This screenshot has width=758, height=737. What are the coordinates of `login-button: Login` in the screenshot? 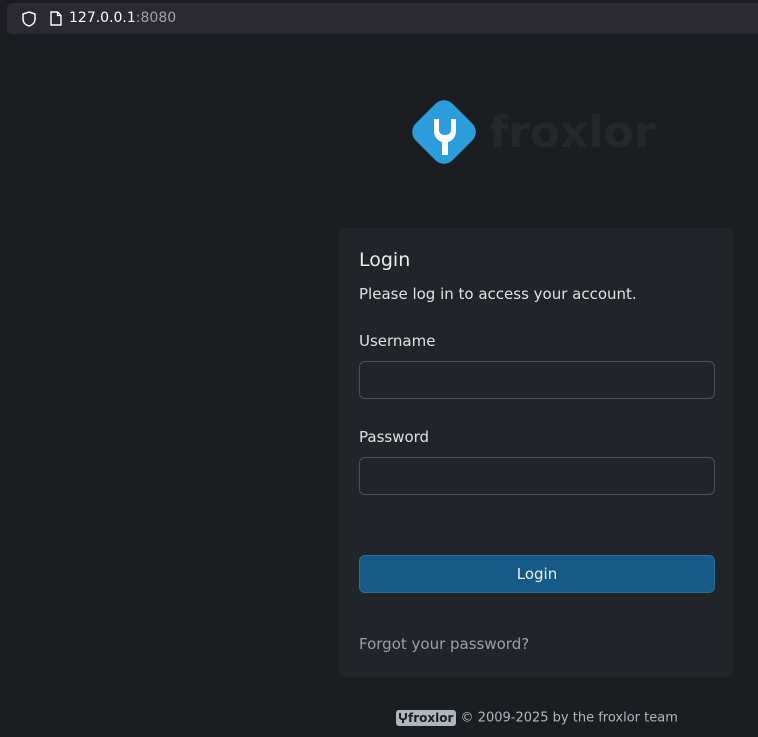 It's located at (537, 574).